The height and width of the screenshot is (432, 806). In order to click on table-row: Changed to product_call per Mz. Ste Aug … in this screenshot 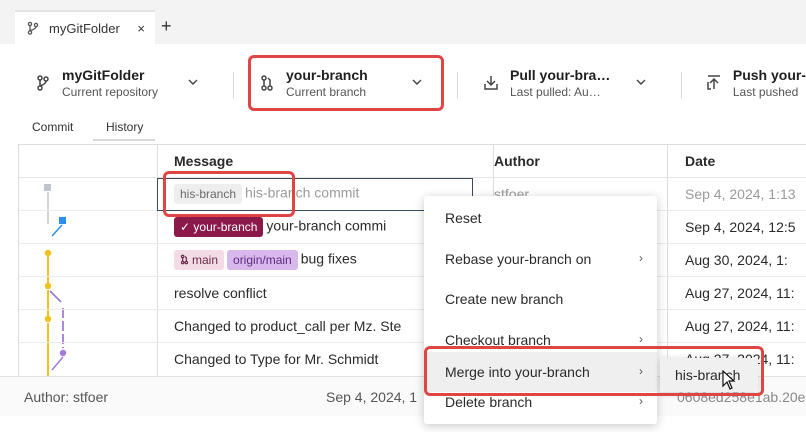, I will do `click(412, 326)`.